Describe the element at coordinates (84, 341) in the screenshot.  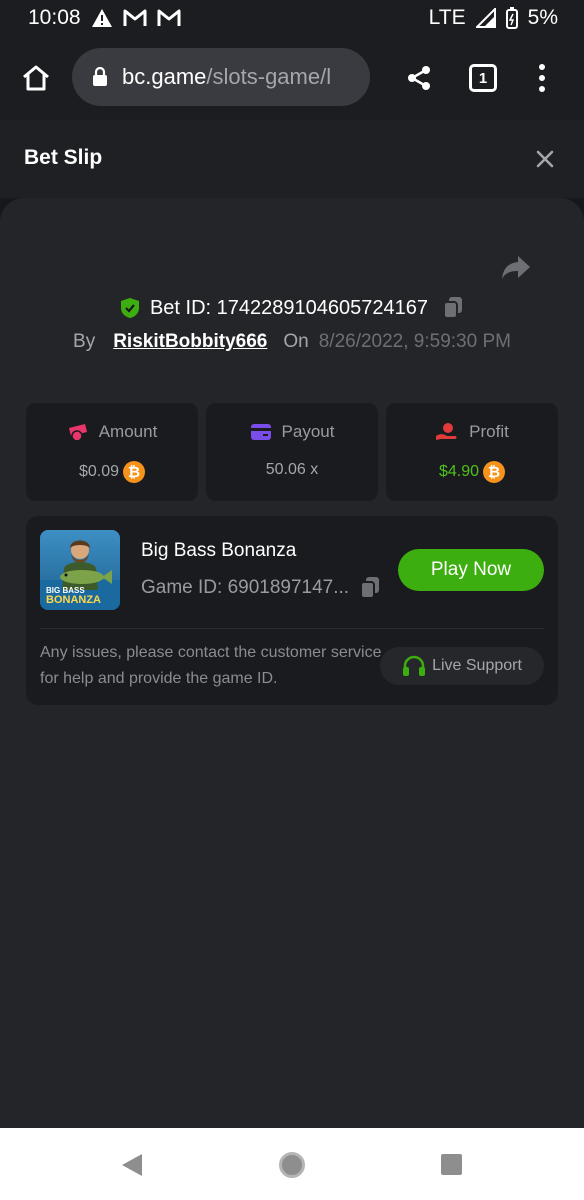
I see `by-label: By` at that location.